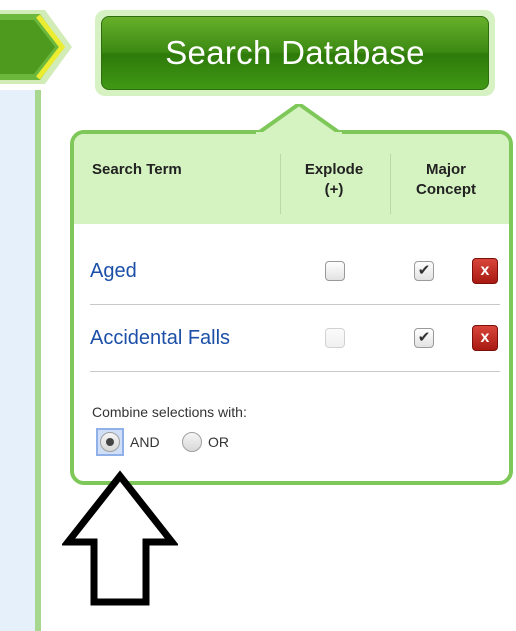 Image resolution: width=516 pixels, height=631 pixels. Describe the element at coordinates (295, 338) in the screenshot. I see `table-row: Accidental Falls ✔ x` at that location.